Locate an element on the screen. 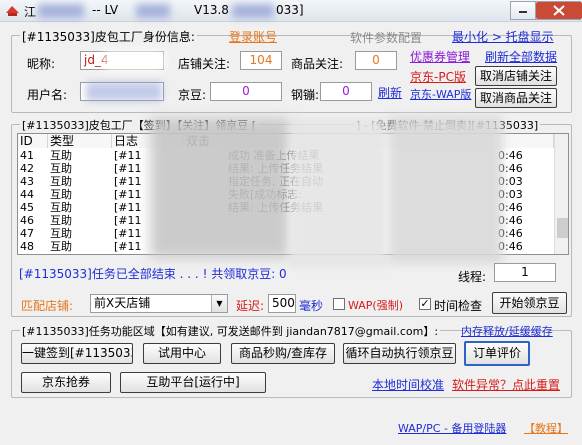  cancel-product-follow-button: 取消商品关注 is located at coordinates (516, 98).